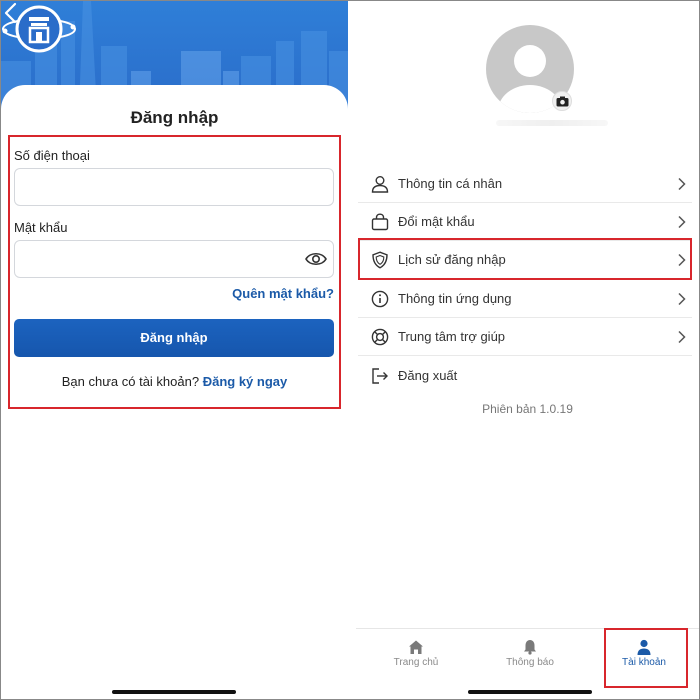  What do you see at coordinates (525, 337) in the screenshot?
I see `menu-item-help-center: Trung tâm trợ giúp` at bounding box center [525, 337].